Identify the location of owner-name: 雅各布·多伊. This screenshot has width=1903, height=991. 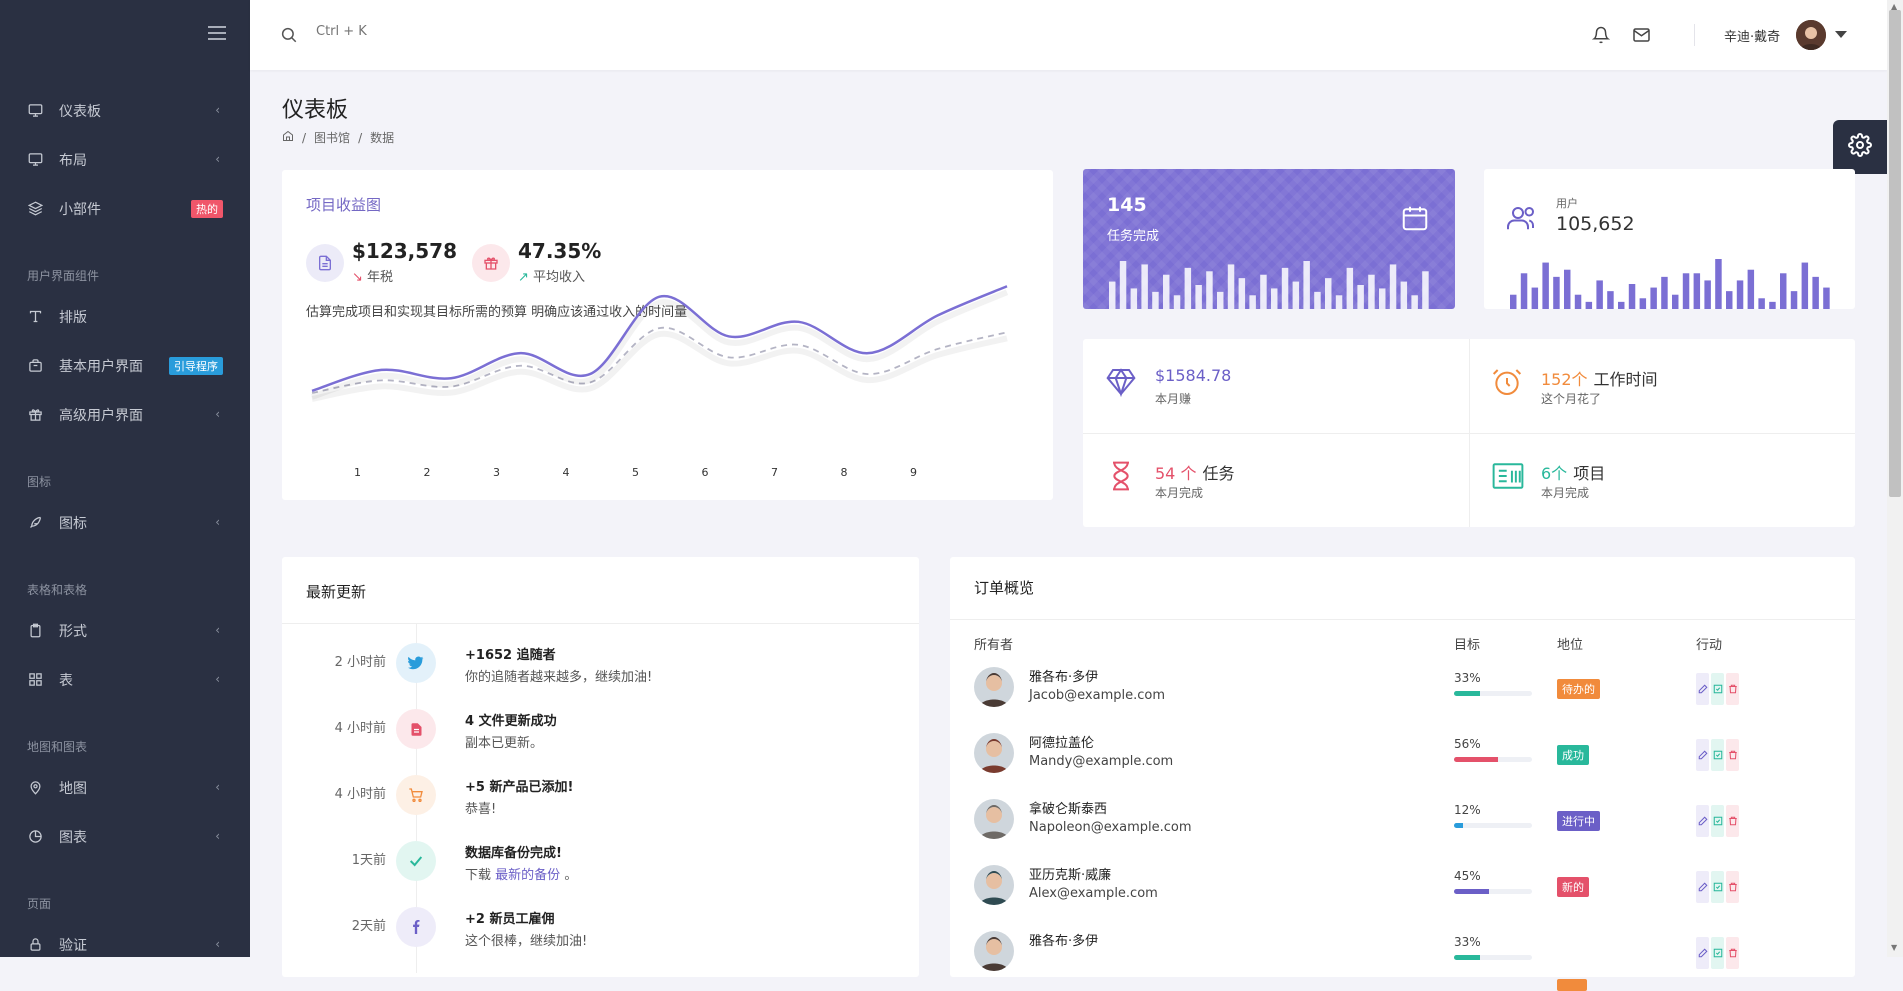
(1064, 677).